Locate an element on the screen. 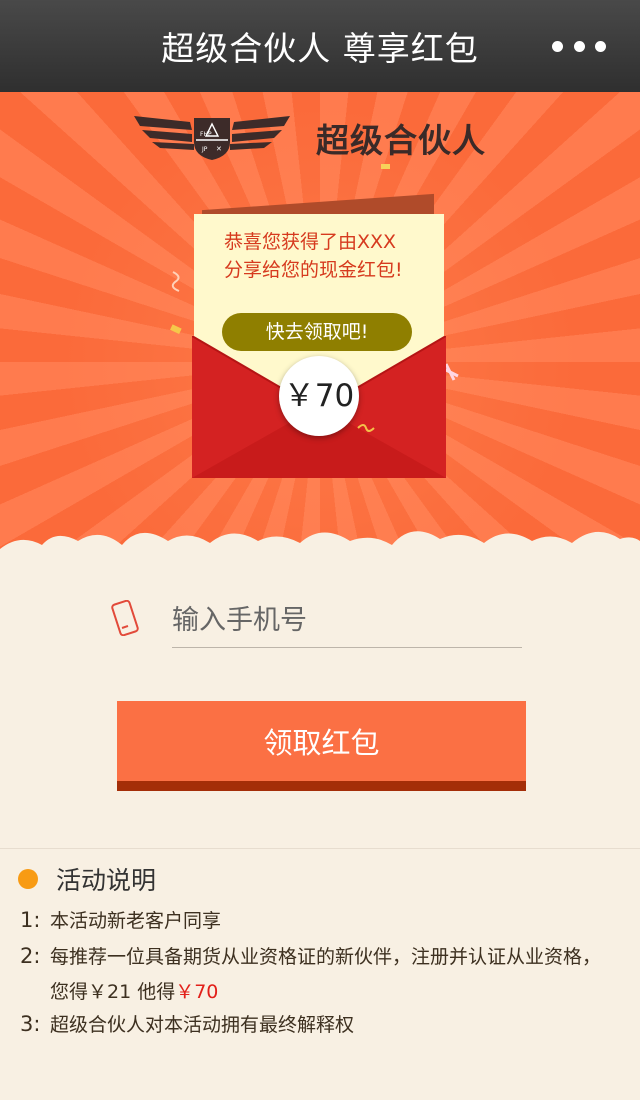  rule-text: 每推荐一位具备期货从业资格证的新伙伴，注册并认证从业资格， is located at coordinates (326, 957).